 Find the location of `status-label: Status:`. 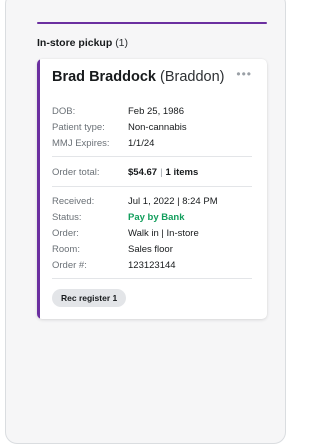

status-label: Status: is located at coordinates (67, 217).